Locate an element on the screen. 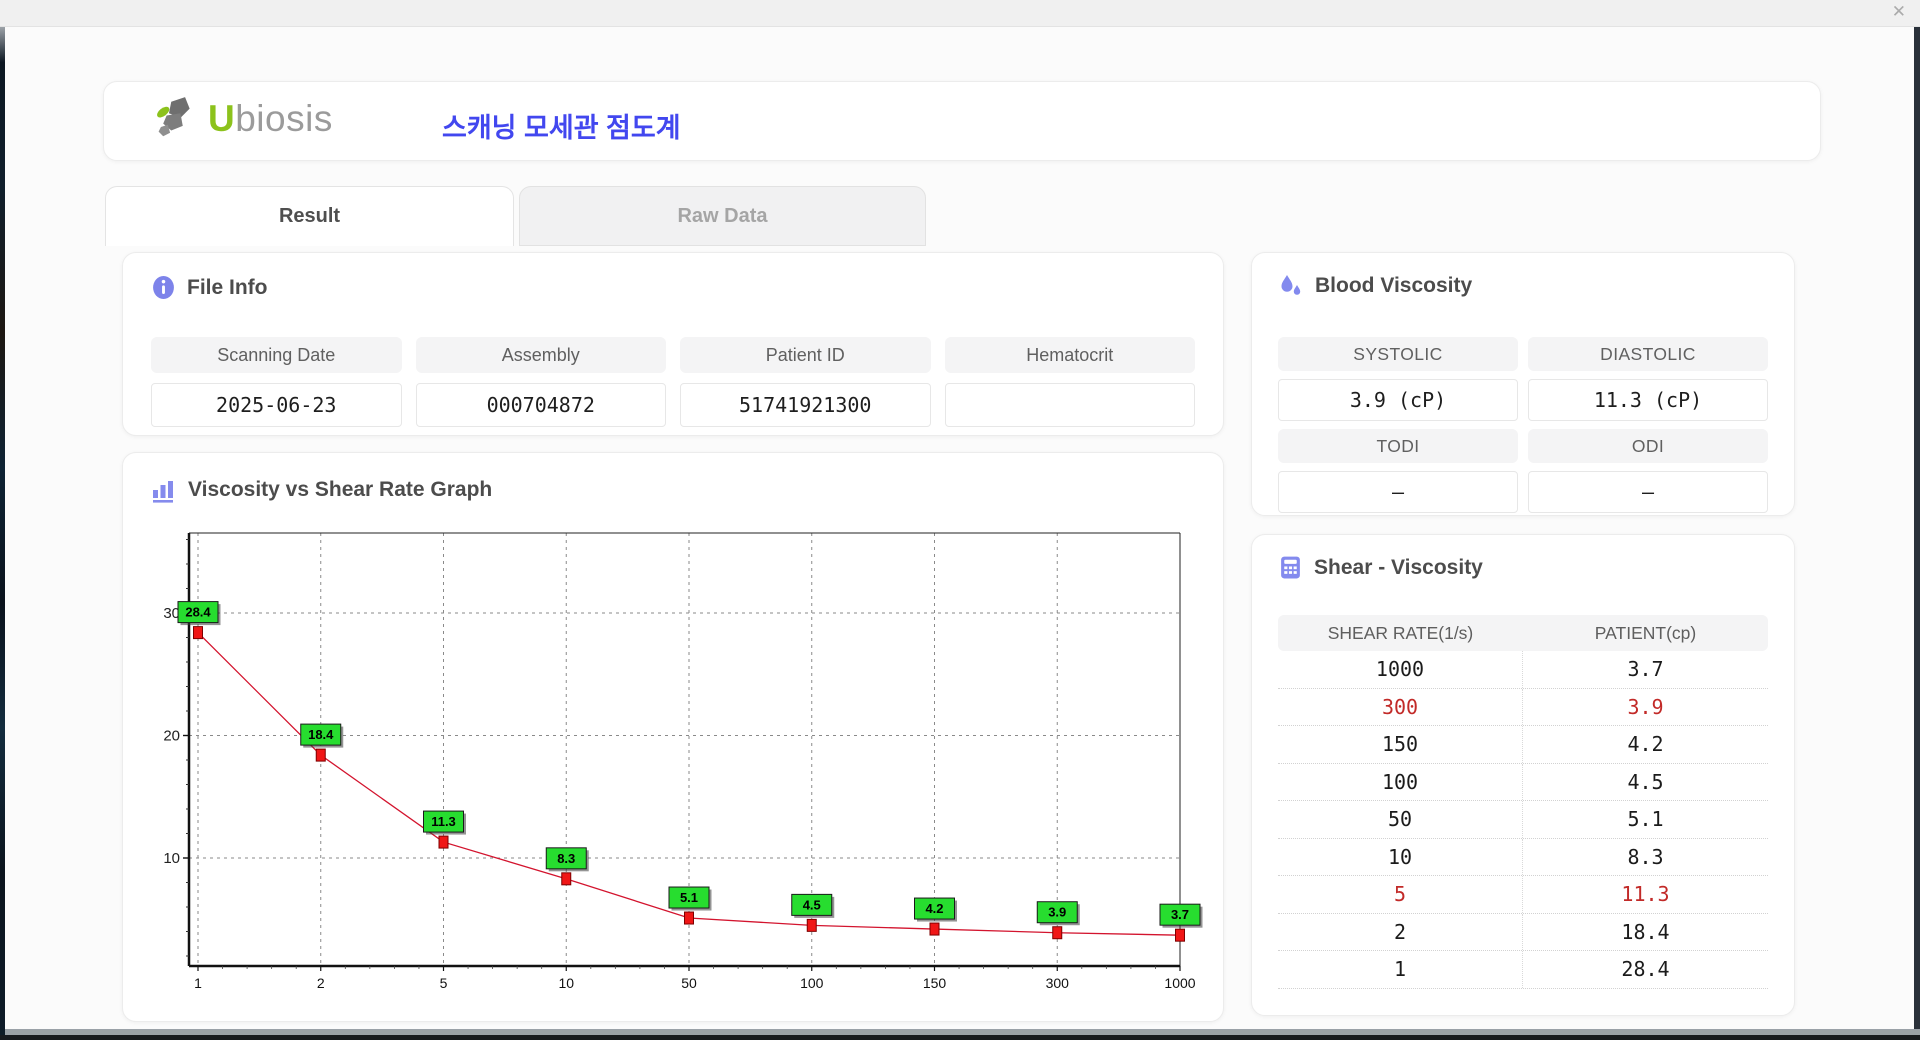 The height and width of the screenshot is (1040, 1920). bv-metric-label: TODI is located at coordinates (1398, 446).